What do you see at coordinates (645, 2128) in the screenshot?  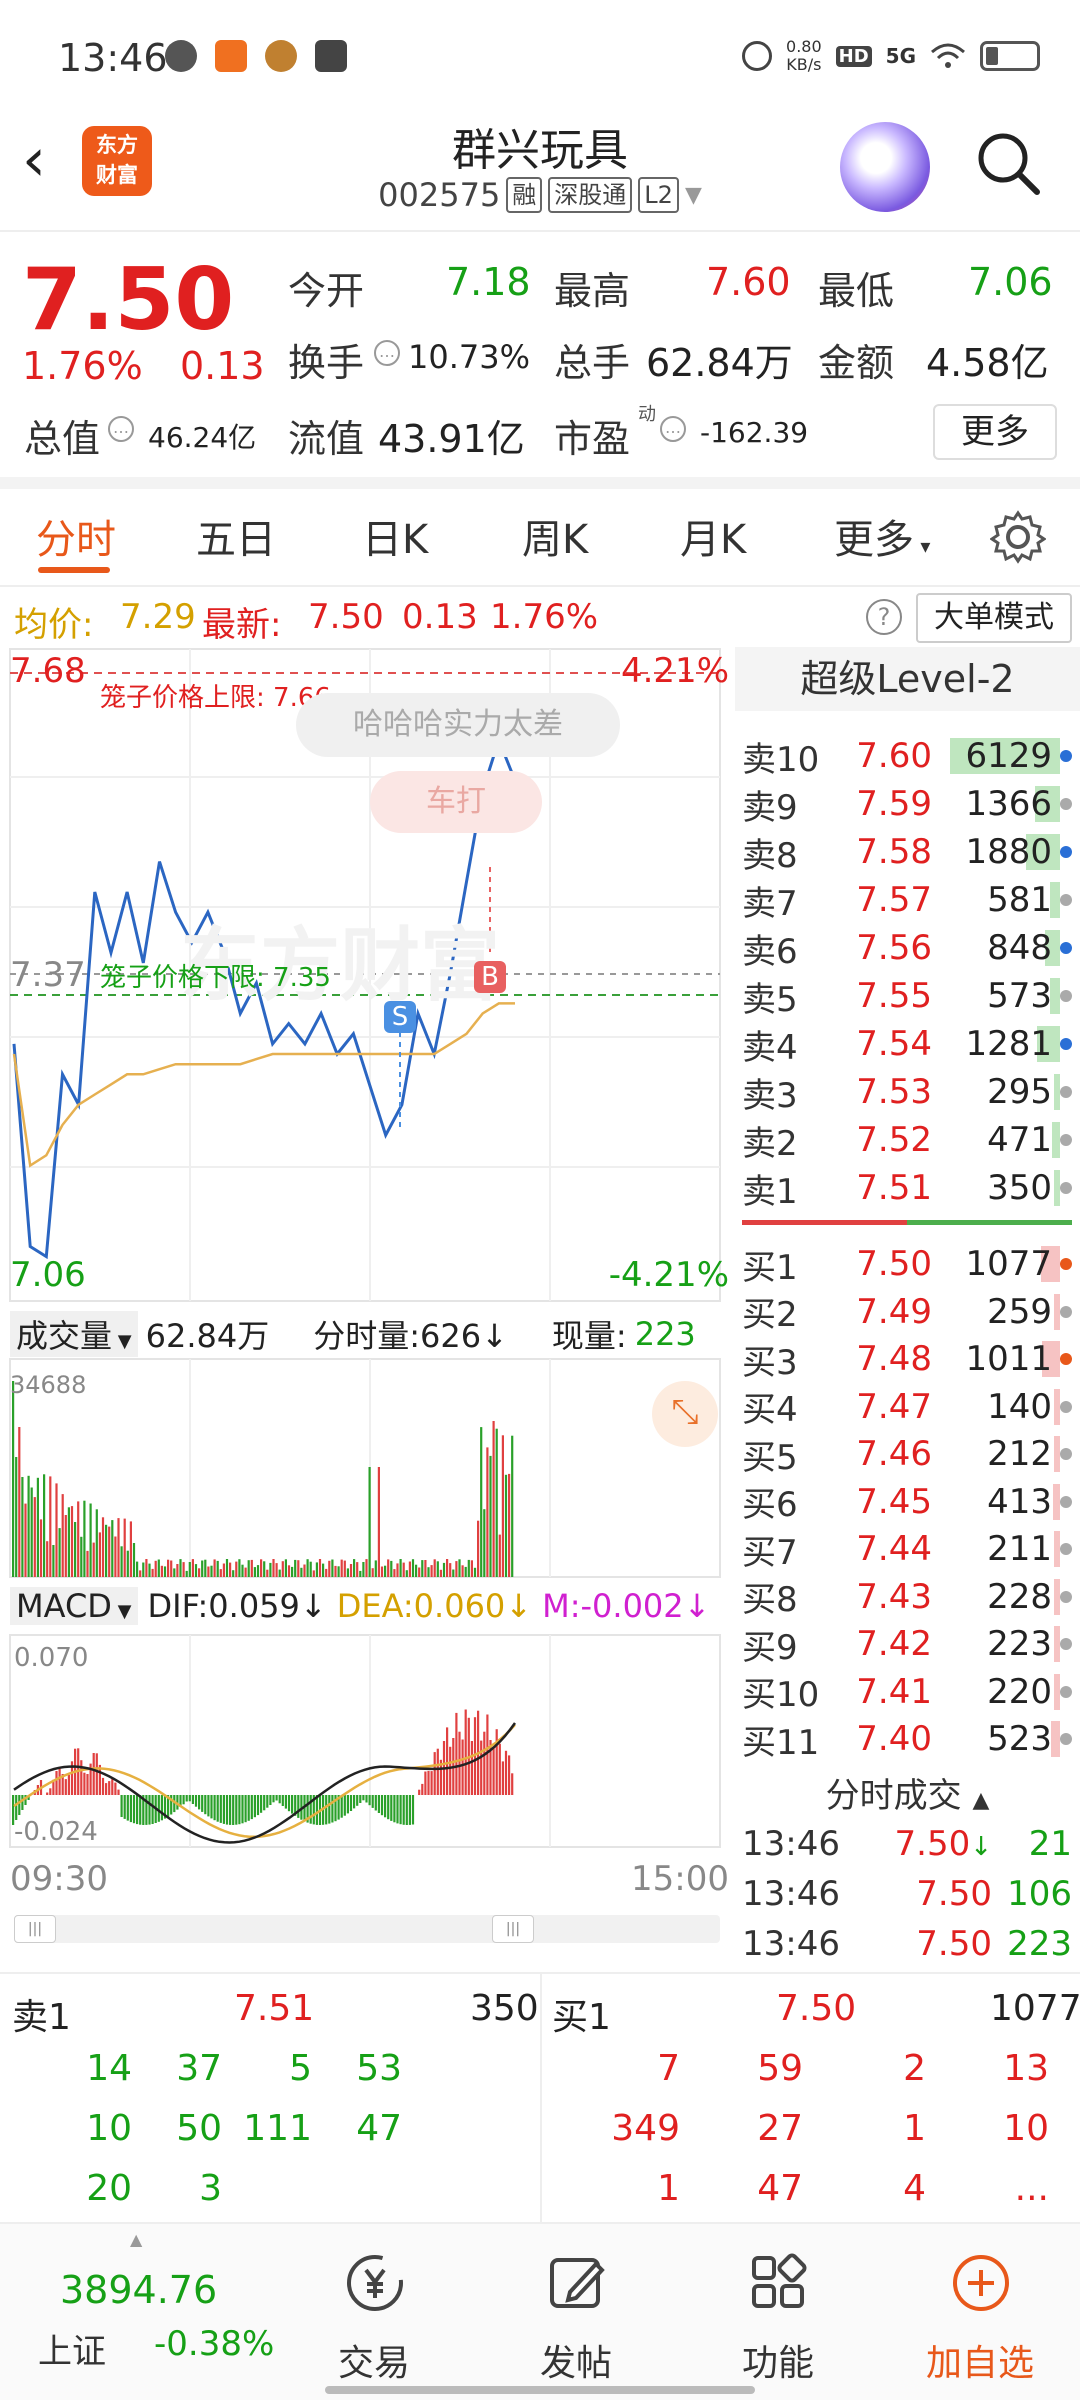 I see `queue-bid-cell: 349` at bounding box center [645, 2128].